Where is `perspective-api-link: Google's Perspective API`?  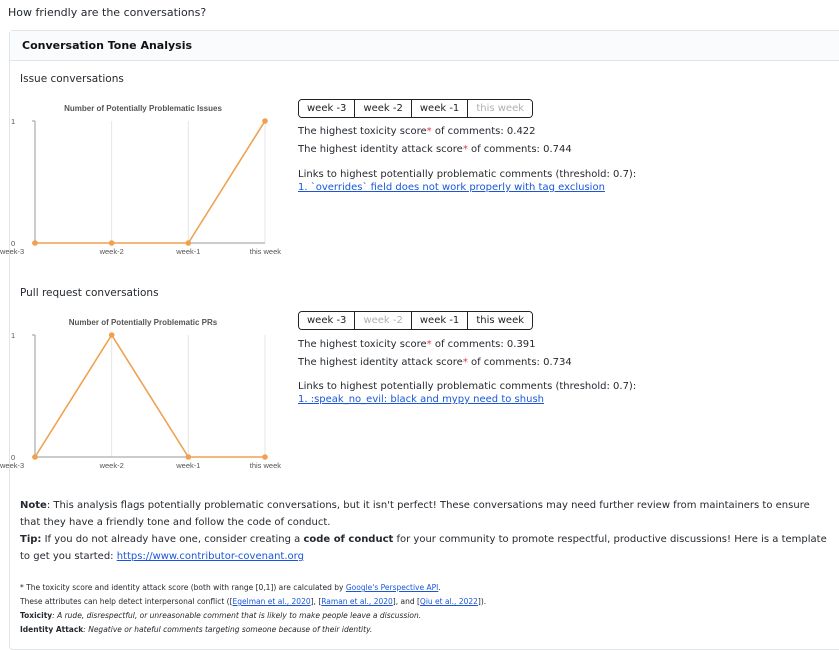
perspective-api-link: Google's Perspective API is located at coordinates (392, 587).